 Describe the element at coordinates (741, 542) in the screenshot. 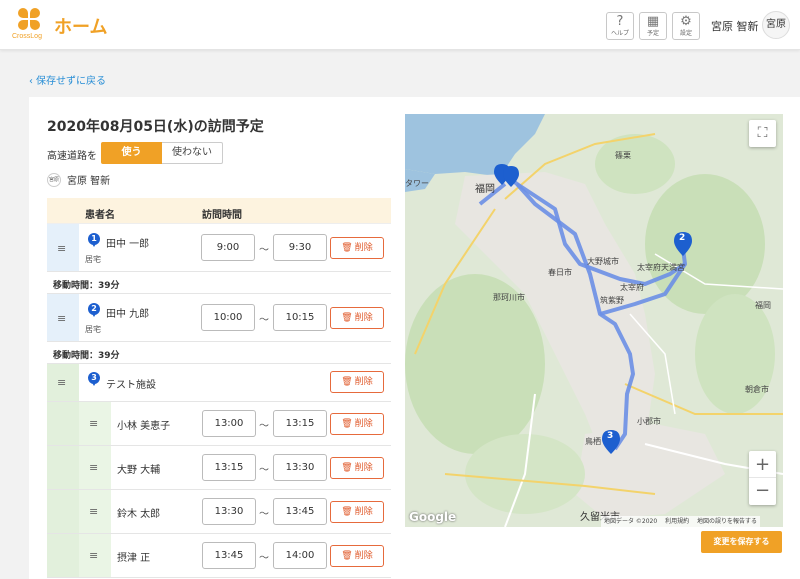

I see `save-changes-button: 変更を保存する` at that location.